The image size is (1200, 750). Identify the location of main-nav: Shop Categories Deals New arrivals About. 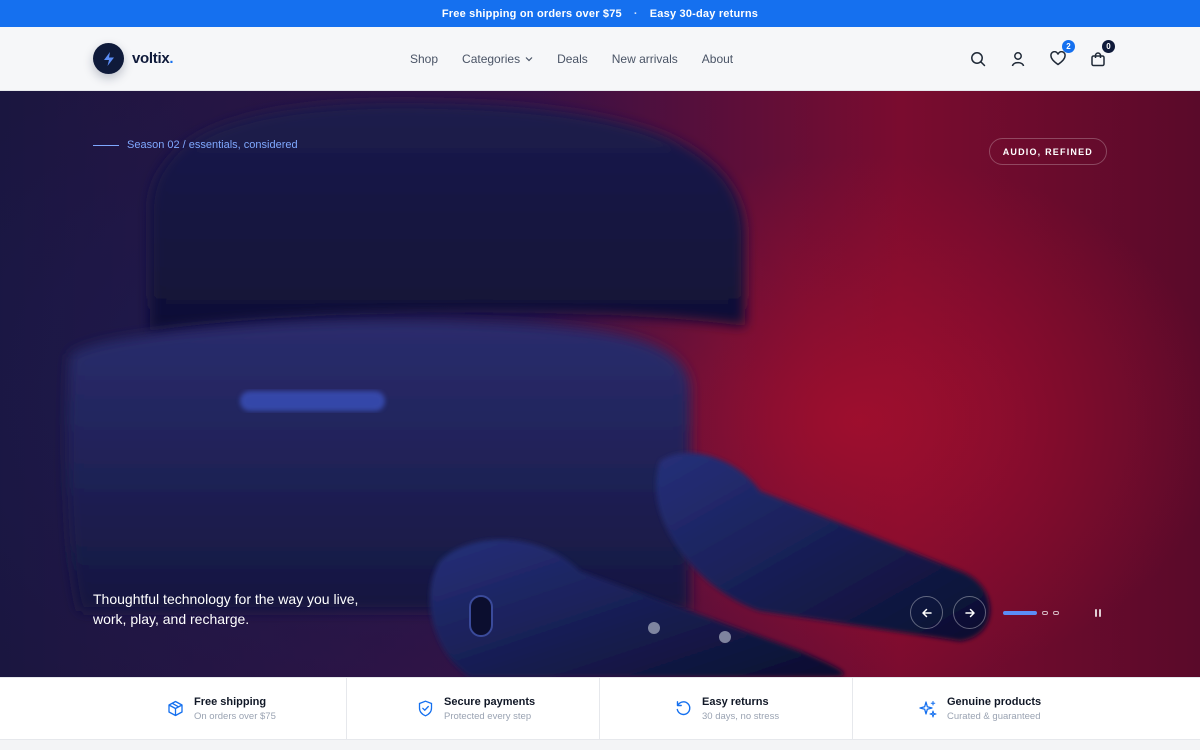
(571, 58).